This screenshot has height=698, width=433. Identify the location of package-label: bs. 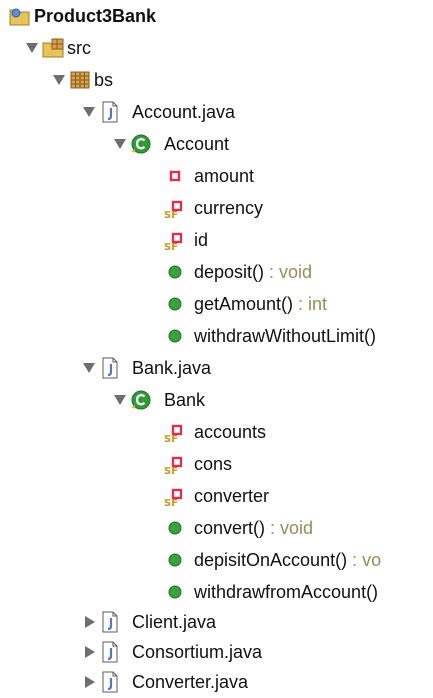
(104, 80).